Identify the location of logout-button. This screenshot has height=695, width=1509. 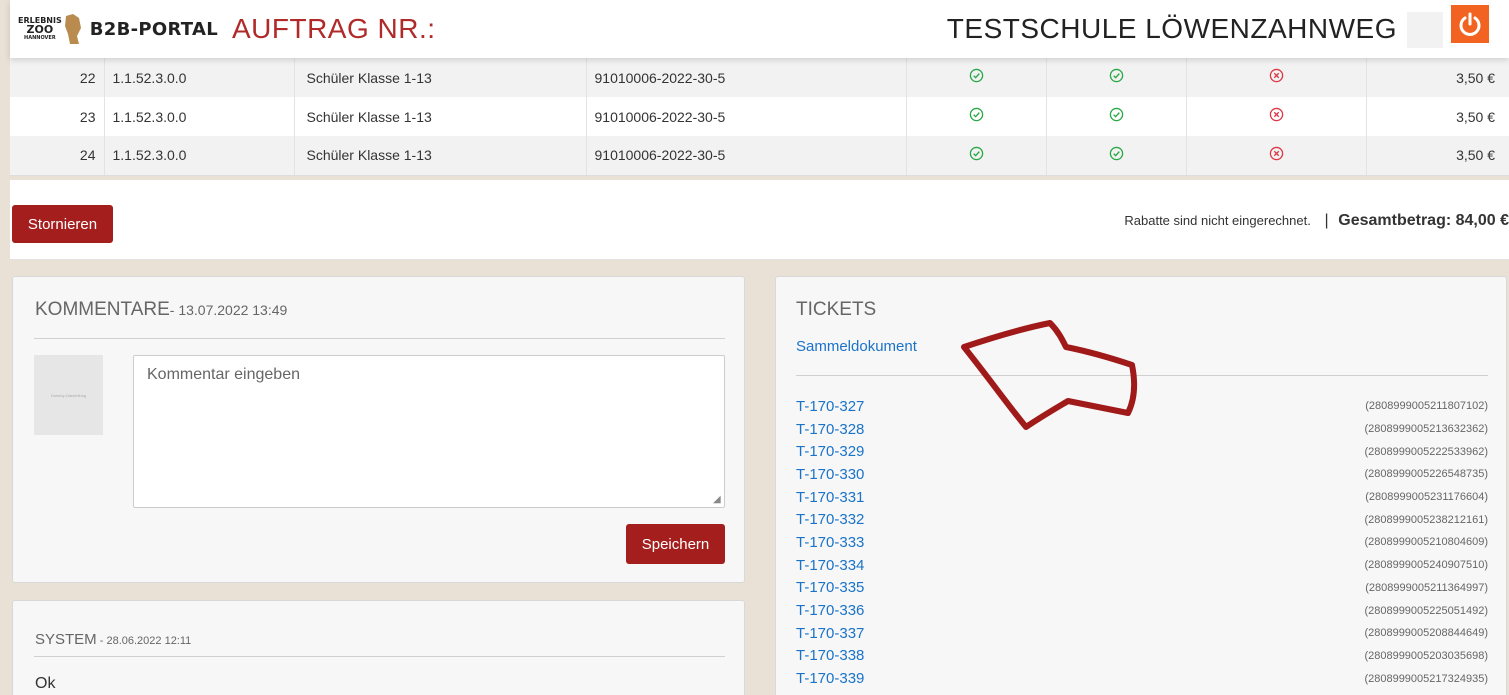
(1470, 24).